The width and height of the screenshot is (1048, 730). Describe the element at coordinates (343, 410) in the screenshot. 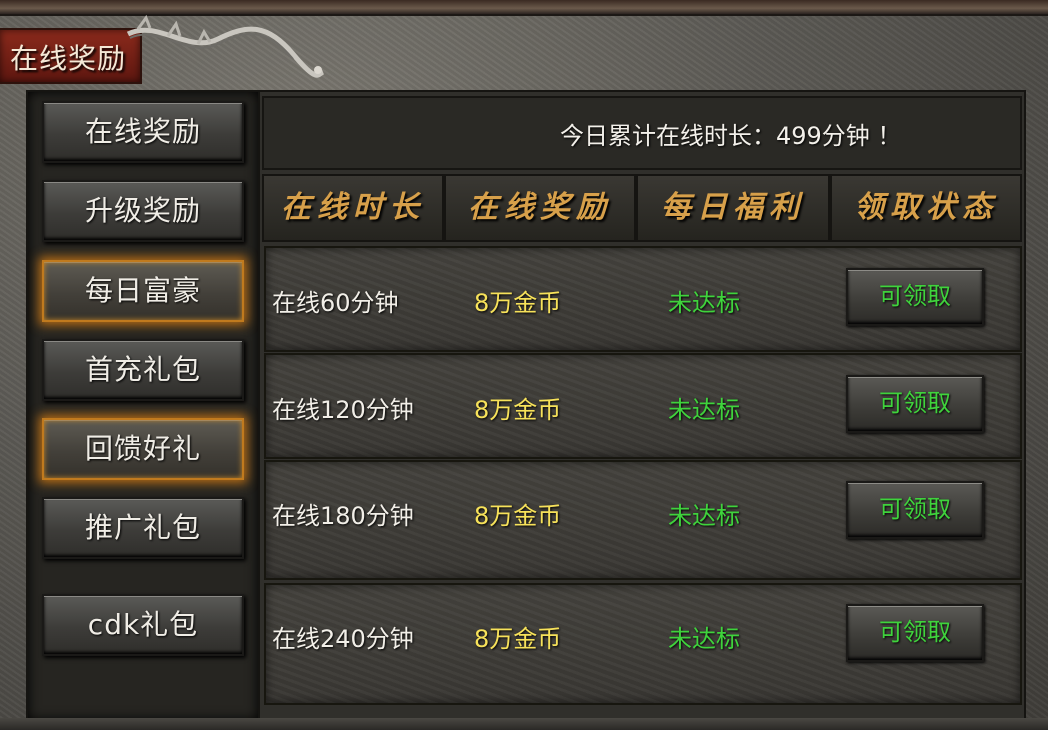

I see `row-time: 在线120分钟` at that location.